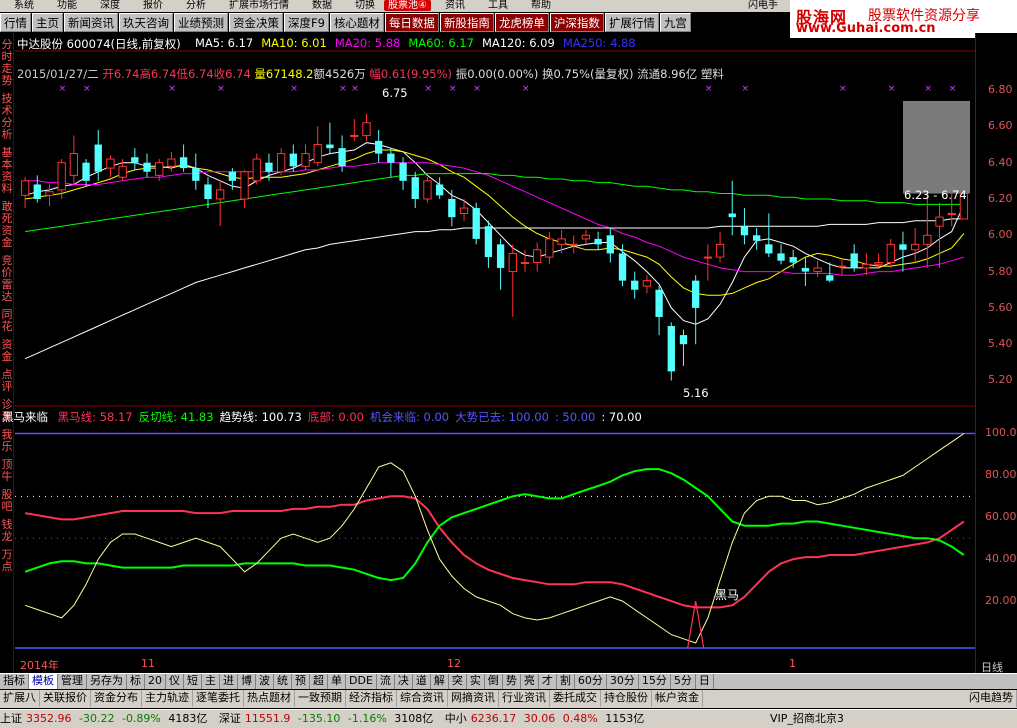 Image resolution: width=1017 pixels, height=728 pixels. I want to click on menu-item: 帮助, so click(538, 5).